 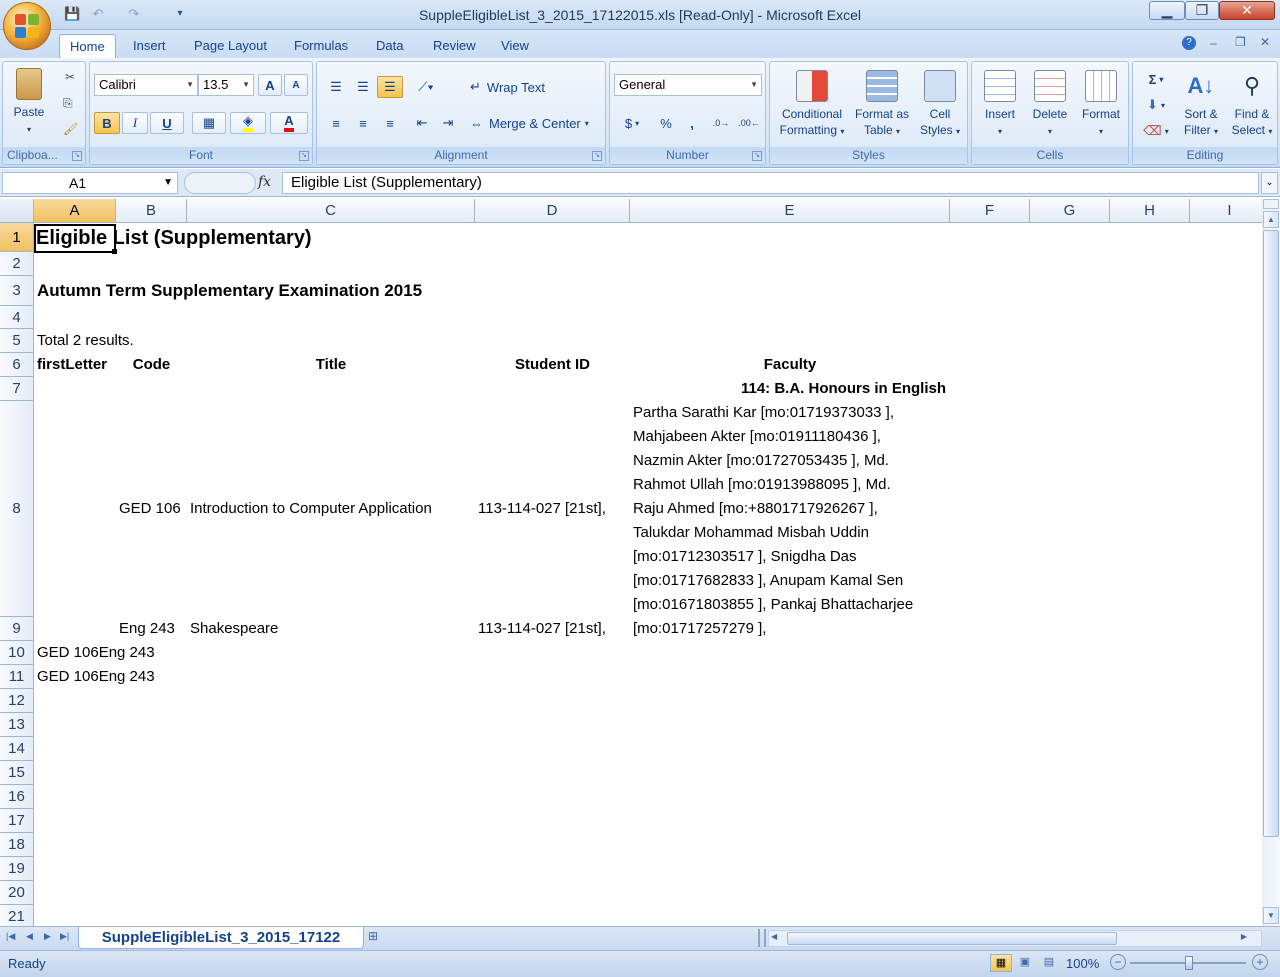 What do you see at coordinates (336, 123) in the screenshot?
I see `align-left-button: ≡` at bounding box center [336, 123].